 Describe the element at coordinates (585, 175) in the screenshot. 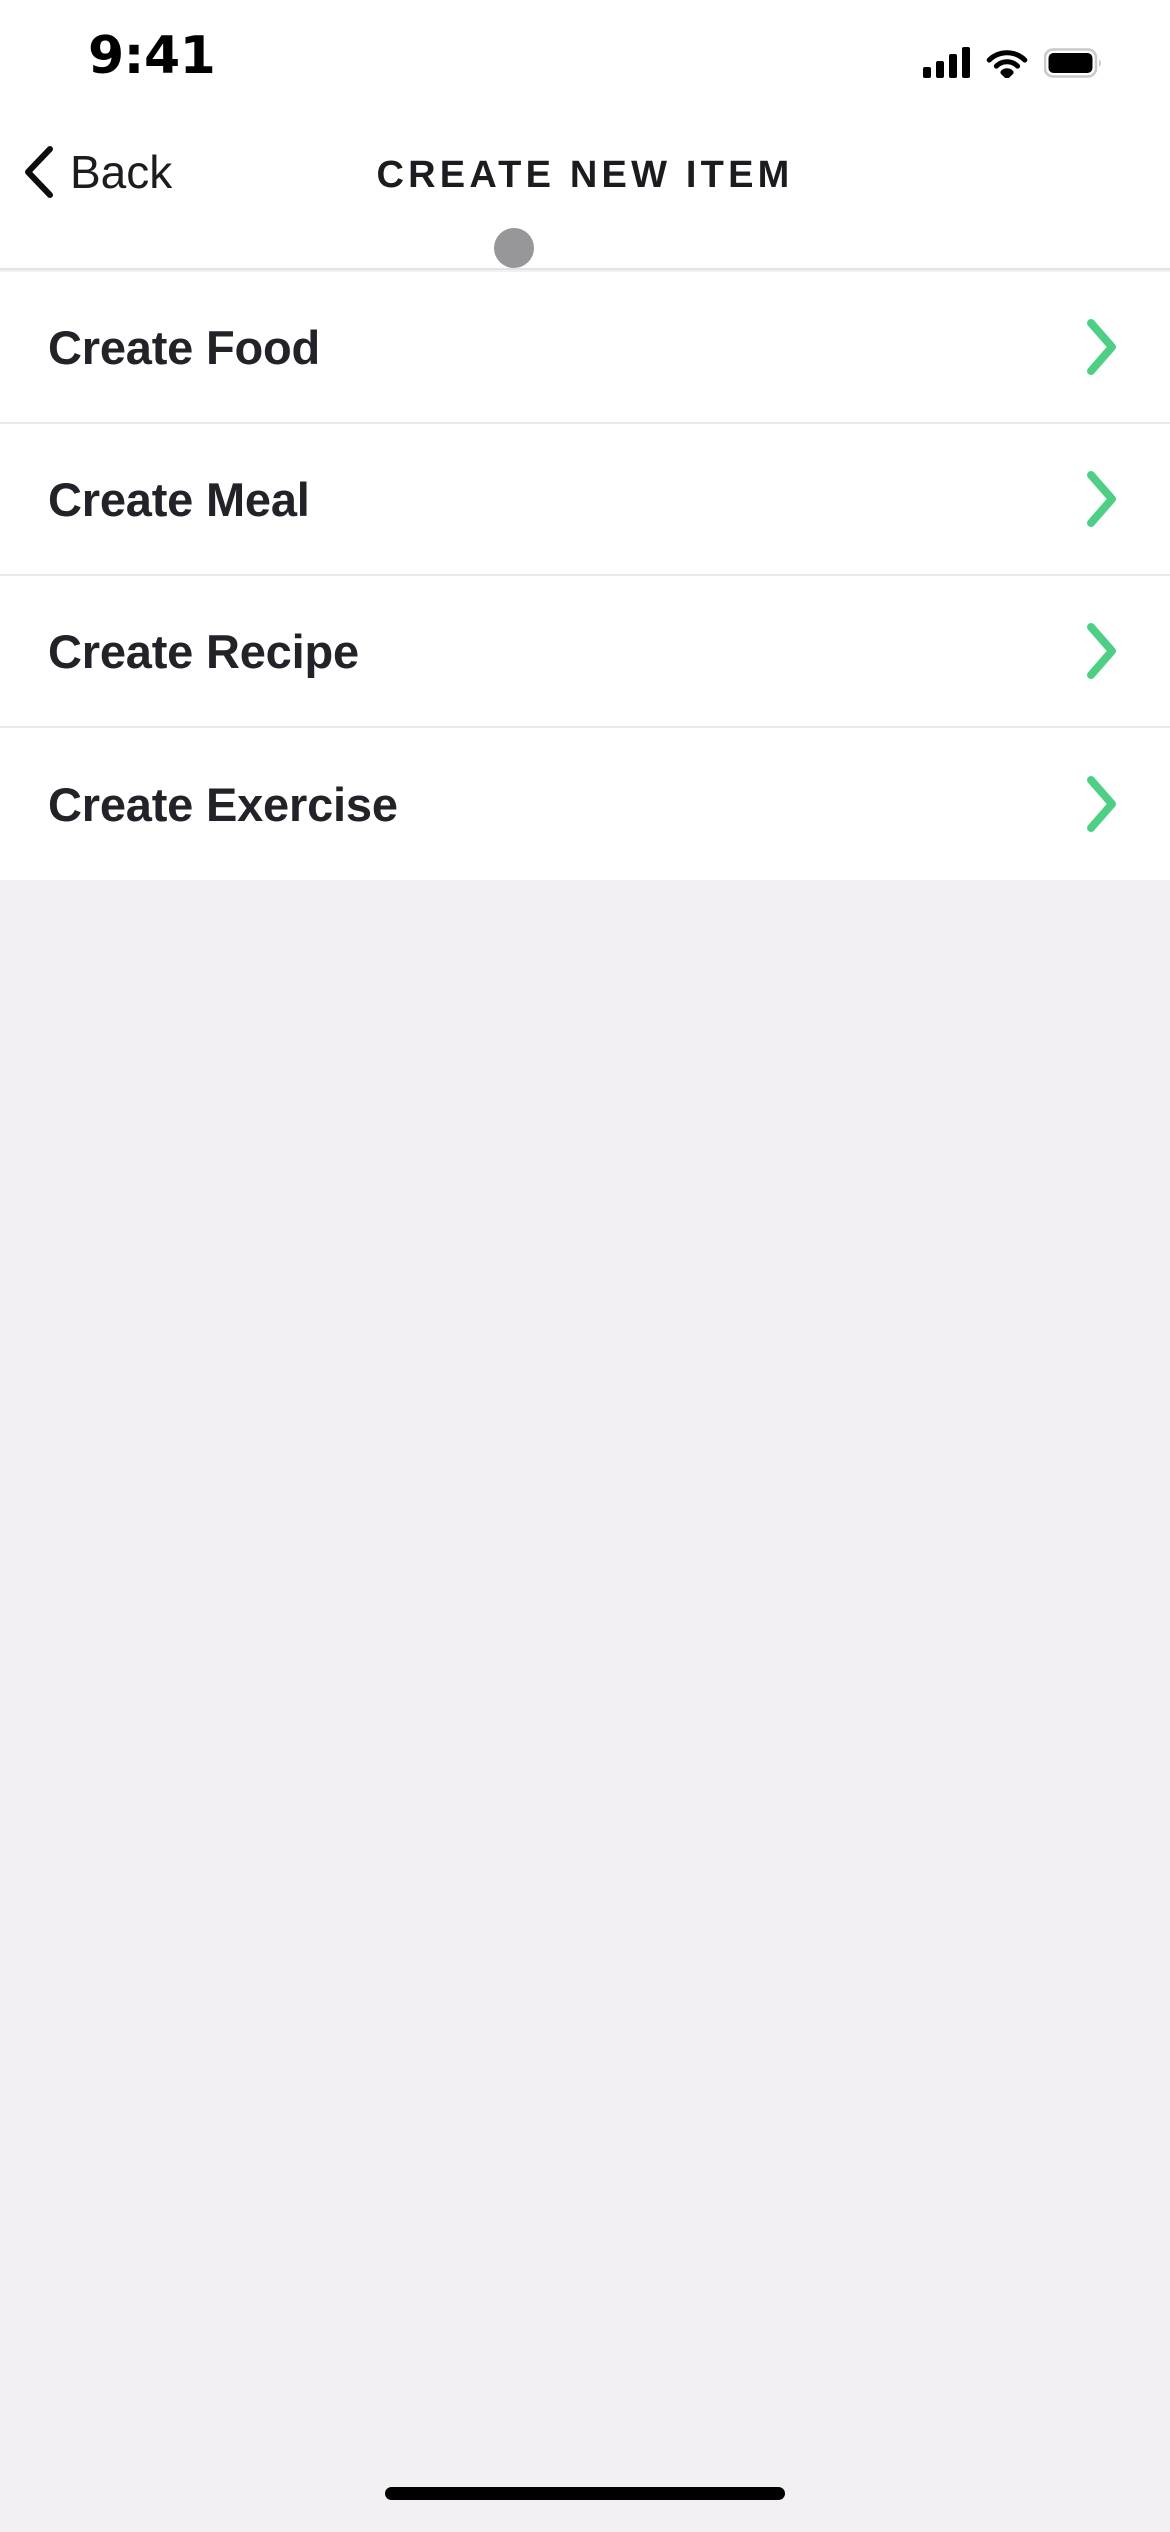

I see `page-title: CREATE NEW ITEM` at that location.